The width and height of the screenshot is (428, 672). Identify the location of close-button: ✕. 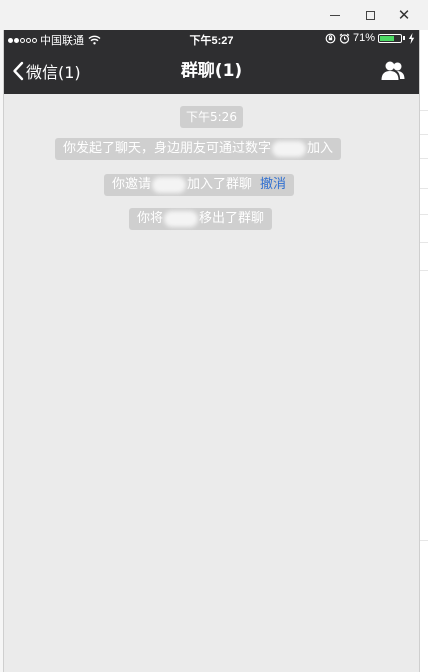
(404, 15).